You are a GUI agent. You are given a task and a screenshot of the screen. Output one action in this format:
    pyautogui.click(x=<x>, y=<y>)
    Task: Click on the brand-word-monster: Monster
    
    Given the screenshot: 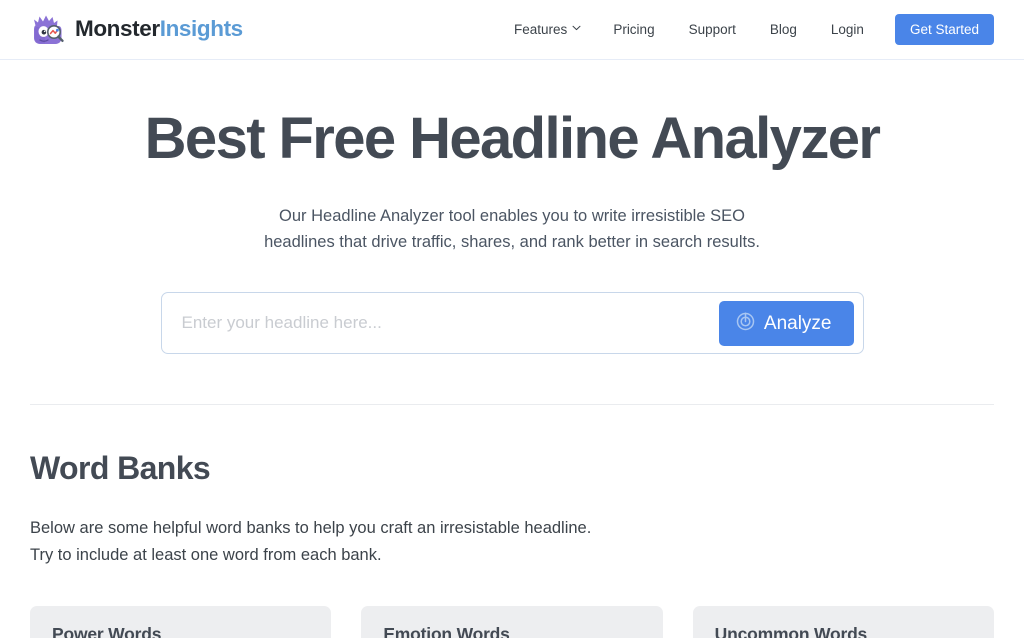 What is the action you would take?
    pyautogui.click(x=117, y=29)
    